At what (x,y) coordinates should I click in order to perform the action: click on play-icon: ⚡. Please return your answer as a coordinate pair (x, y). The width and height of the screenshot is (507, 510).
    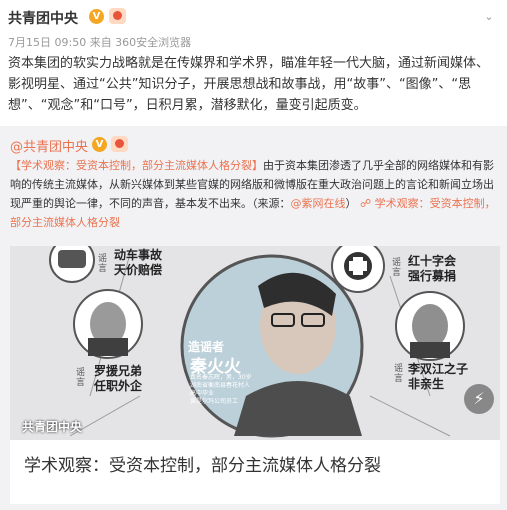
    Looking at the image, I should click on (479, 399).